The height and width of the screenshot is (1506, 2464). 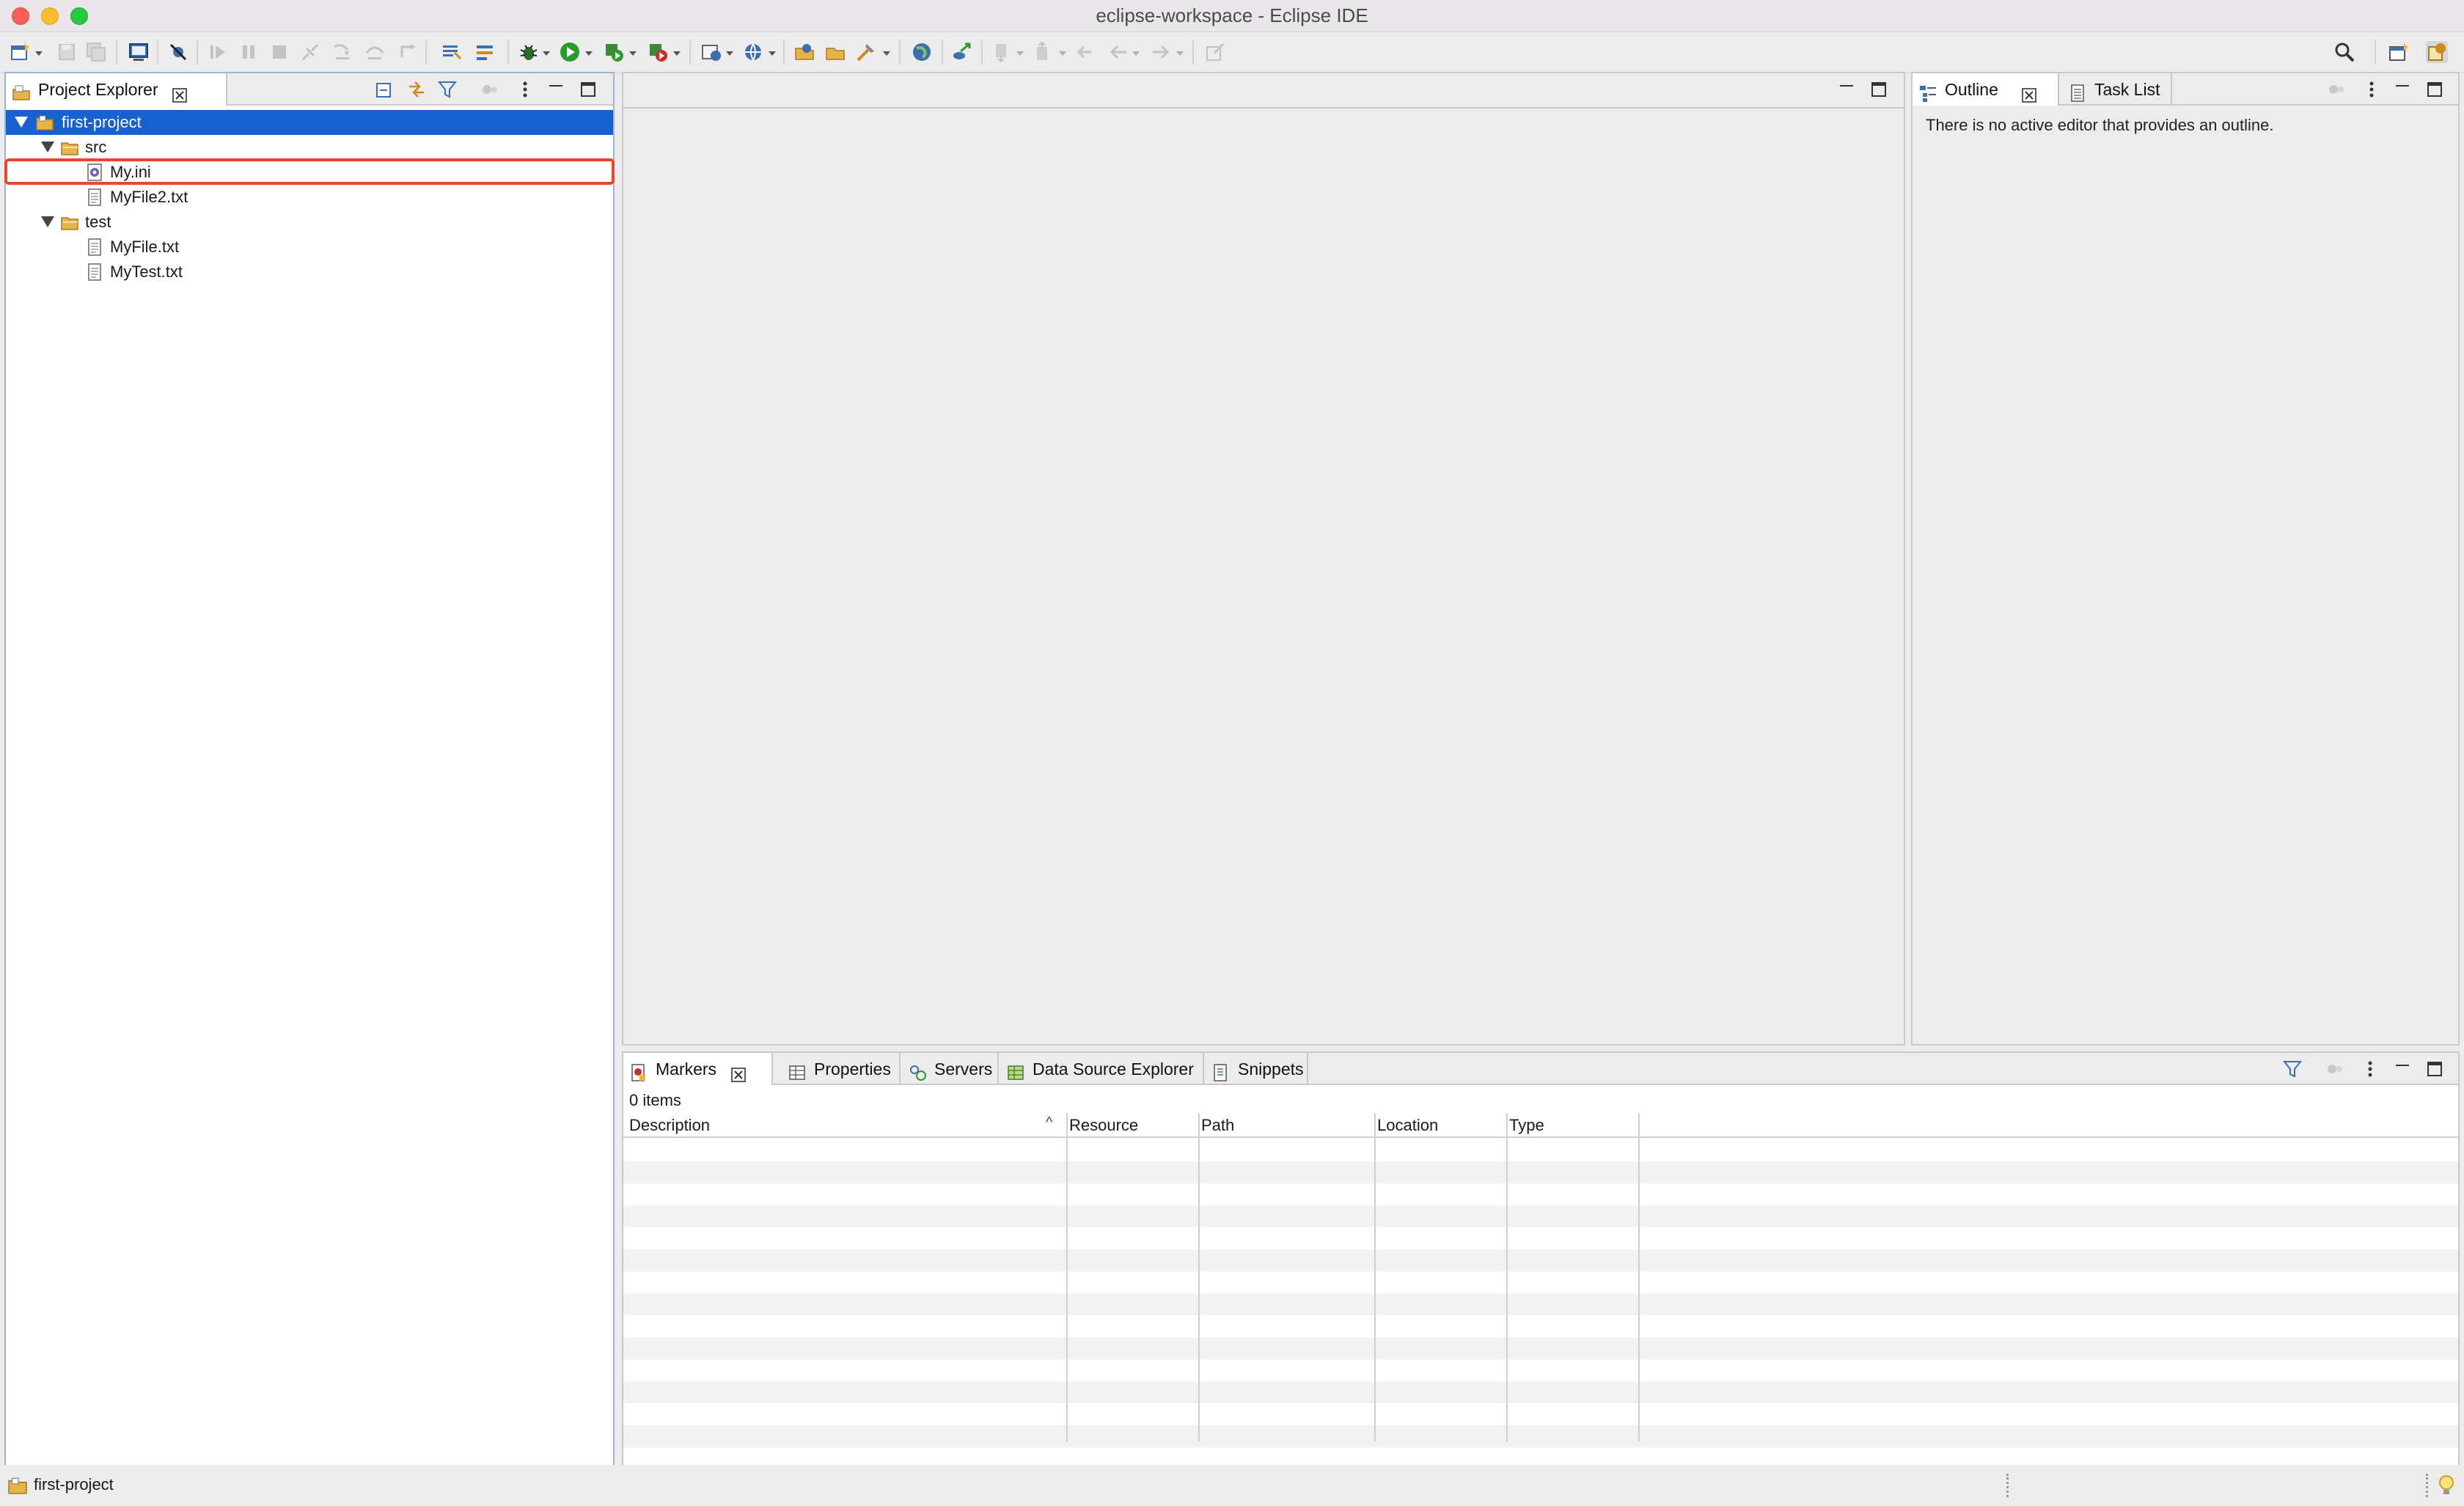 What do you see at coordinates (1569, 1125) in the screenshot?
I see `column-type: Type` at bounding box center [1569, 1125].